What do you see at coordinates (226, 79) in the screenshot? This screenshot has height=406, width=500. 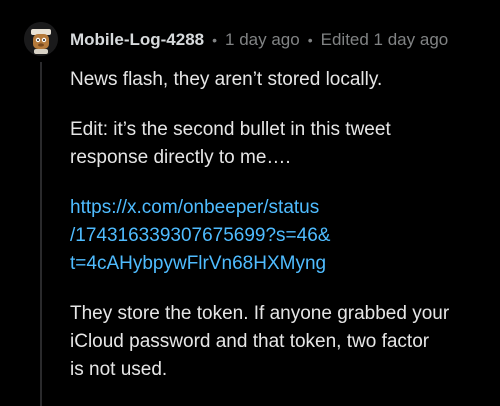 I see `paragraph-text: News flash, they aren’t stored locally.` at bounding box center [226, 79].